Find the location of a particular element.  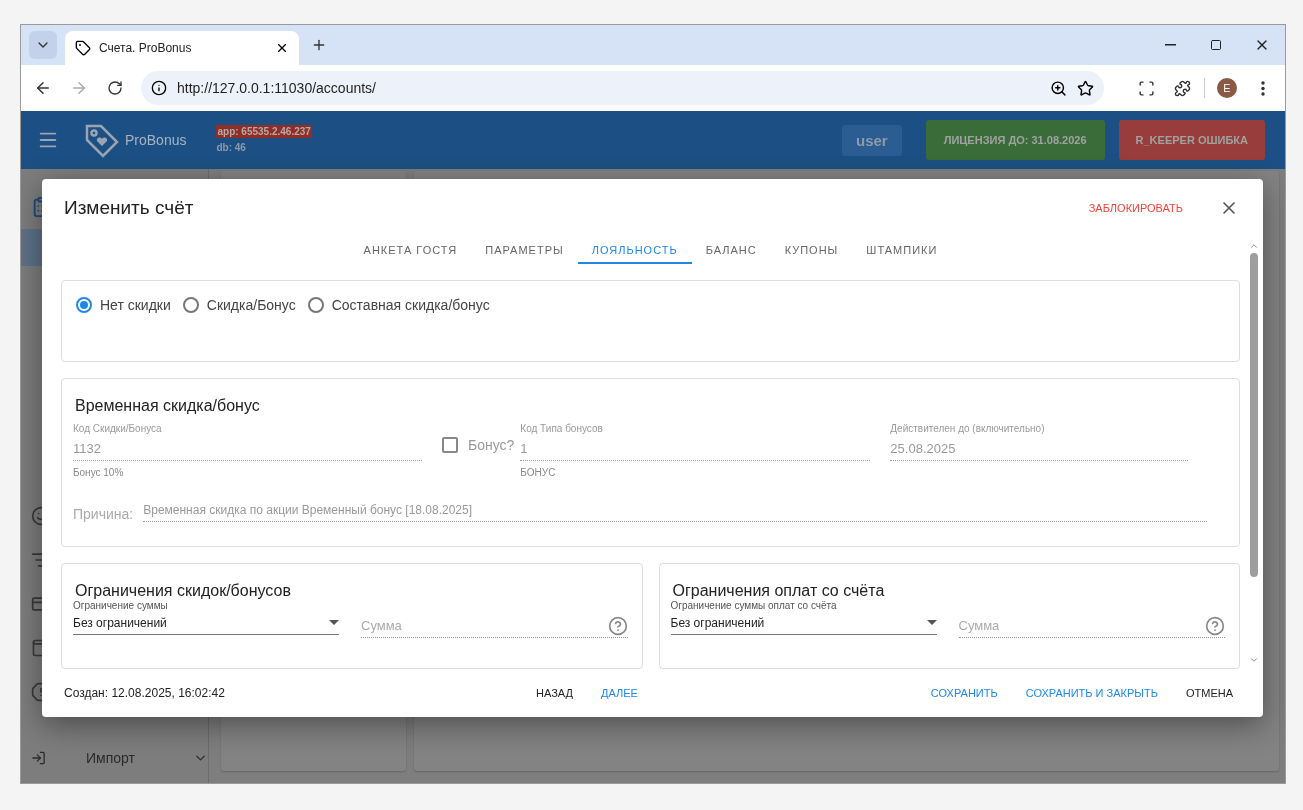

discount-mode-option: Скидка/Бонус is located at coordinates (239, 305).